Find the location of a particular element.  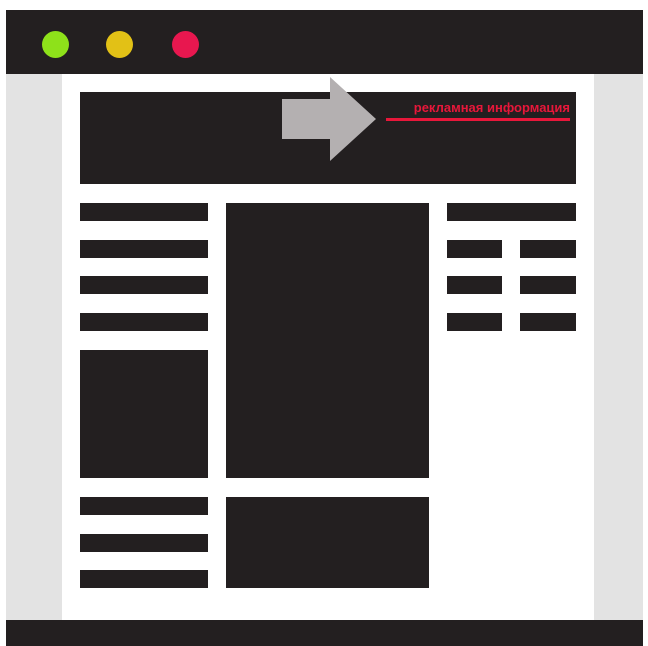

ad-label-underline is located at coordinates (478, 119).